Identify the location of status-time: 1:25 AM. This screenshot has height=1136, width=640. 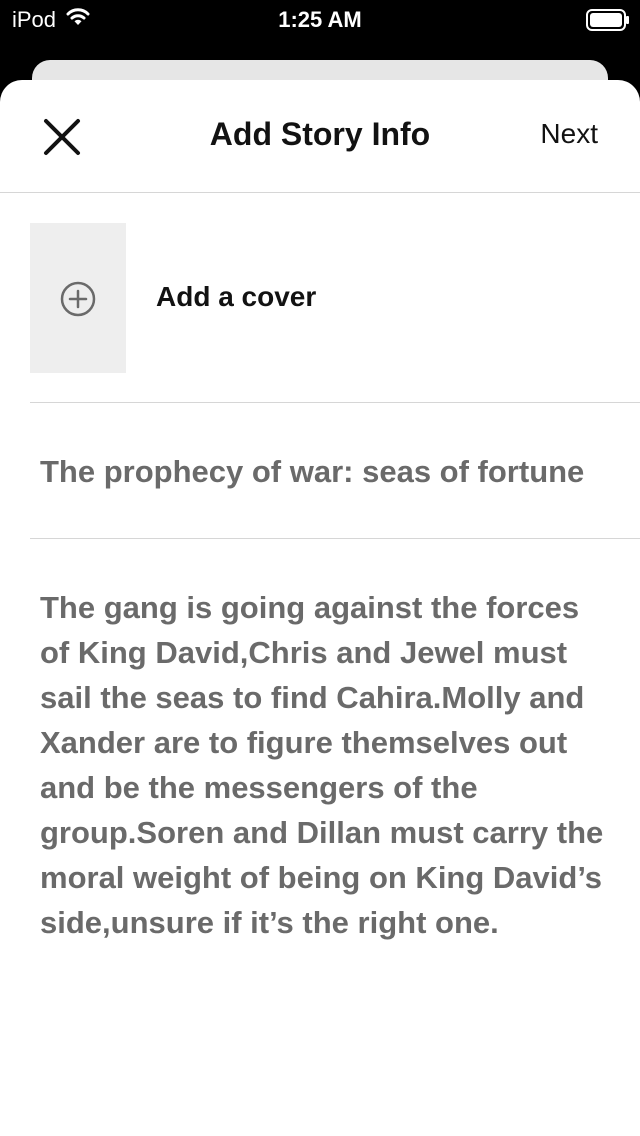
(320, 19).